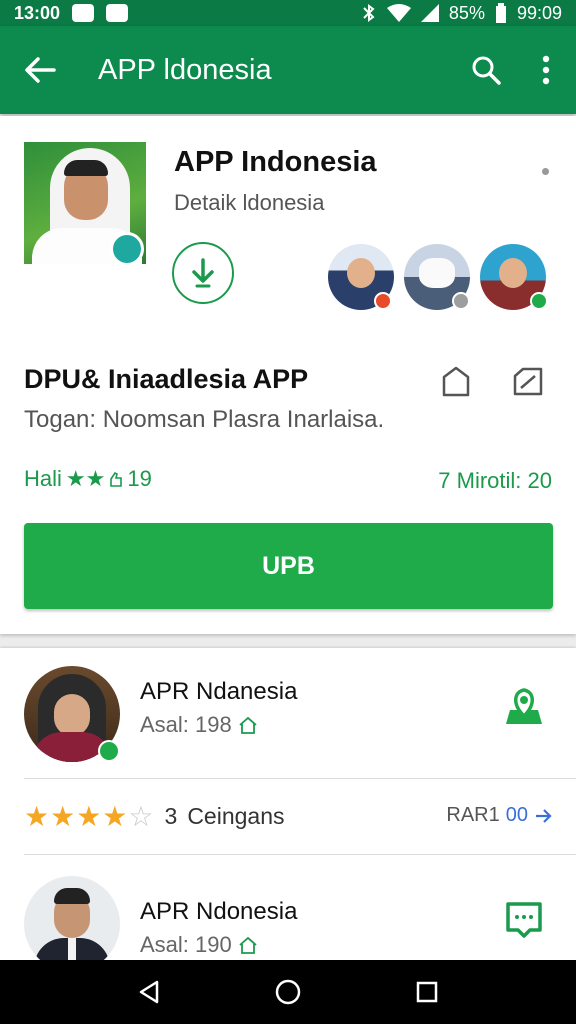  I want to click on share-button, so click(528, 382).